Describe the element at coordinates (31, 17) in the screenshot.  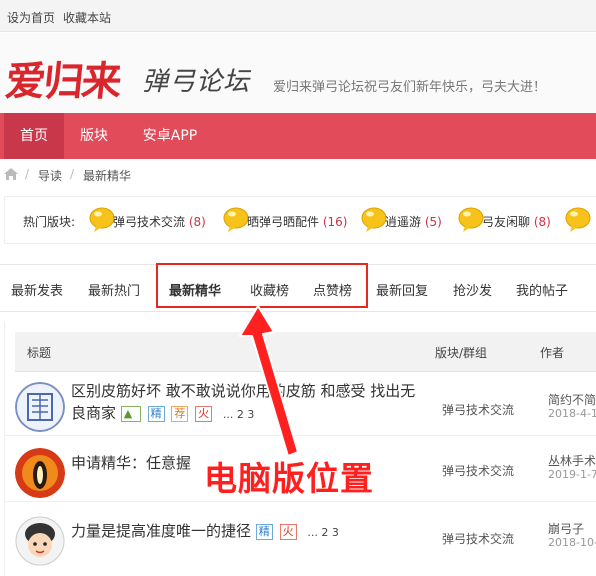
I see `set-homepage-link: 设为首页` at that location.